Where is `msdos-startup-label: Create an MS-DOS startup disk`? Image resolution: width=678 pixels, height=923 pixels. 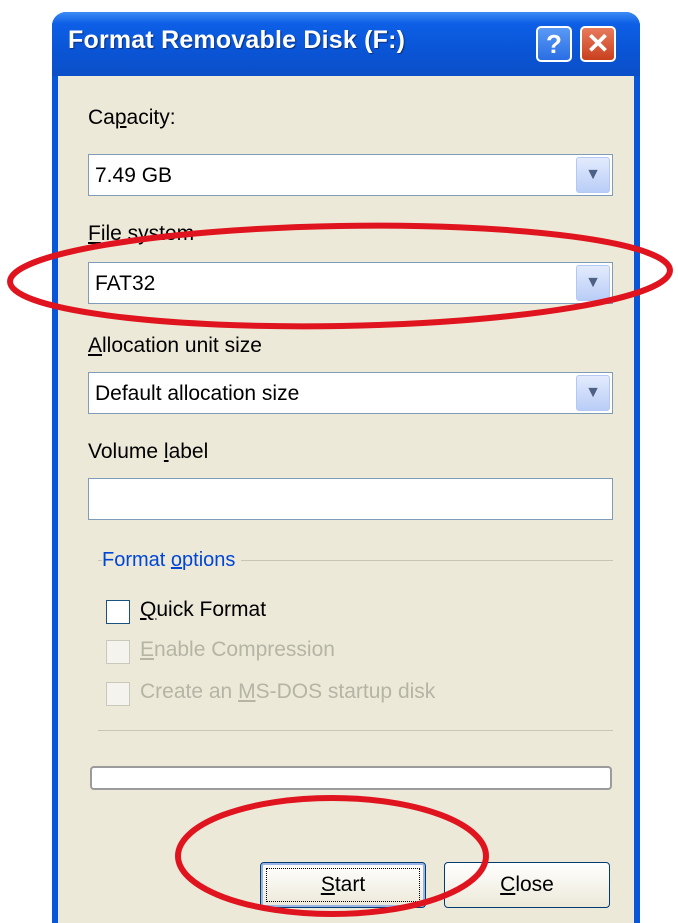 msdos-startup-label: Create an MS-DOS startup disk is located at coordinates (288, 691).